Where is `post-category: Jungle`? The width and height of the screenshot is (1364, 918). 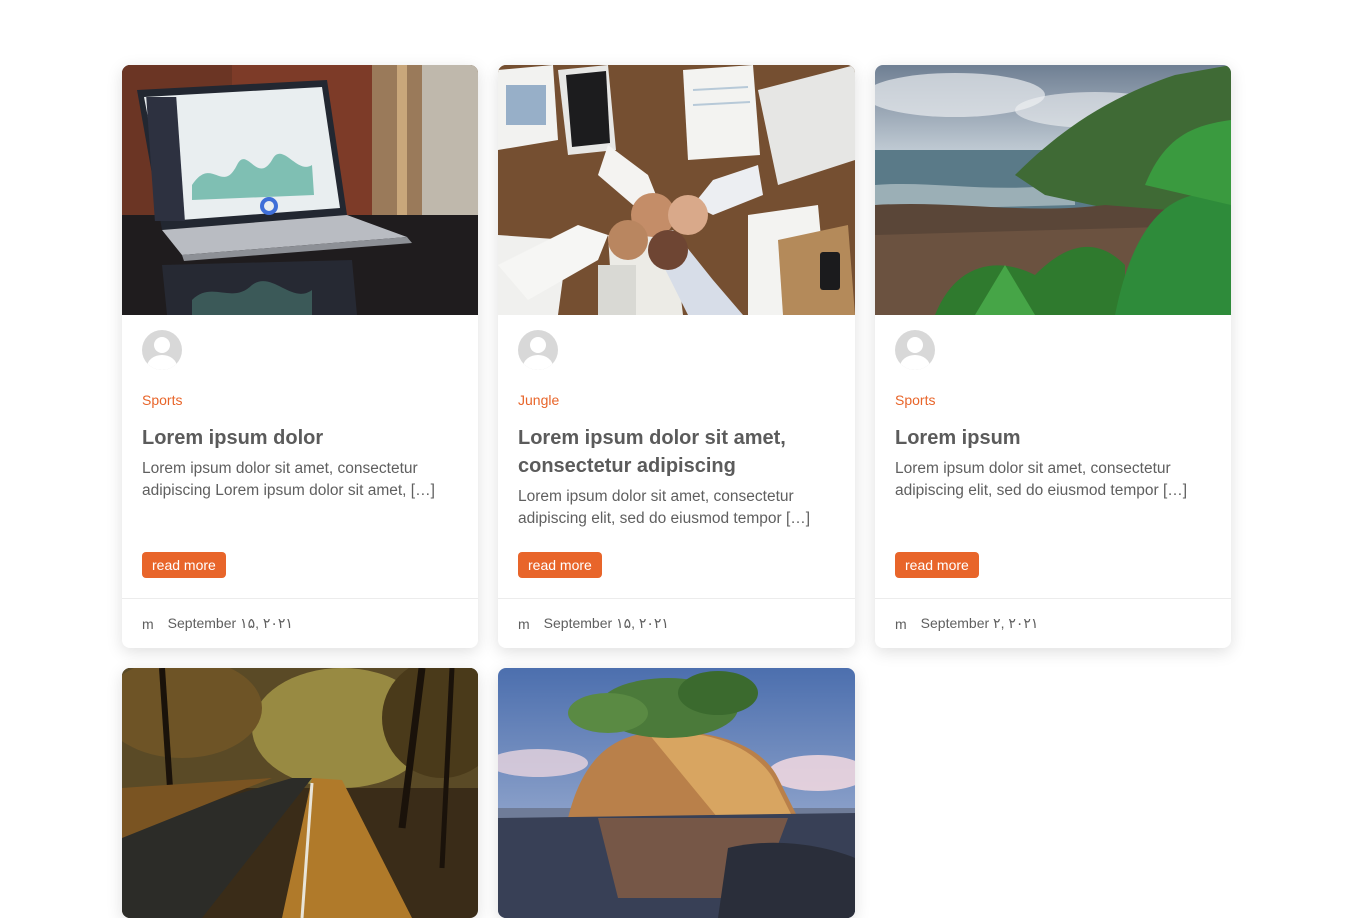
post-category: Jungle is located at coordinates (676, 400).